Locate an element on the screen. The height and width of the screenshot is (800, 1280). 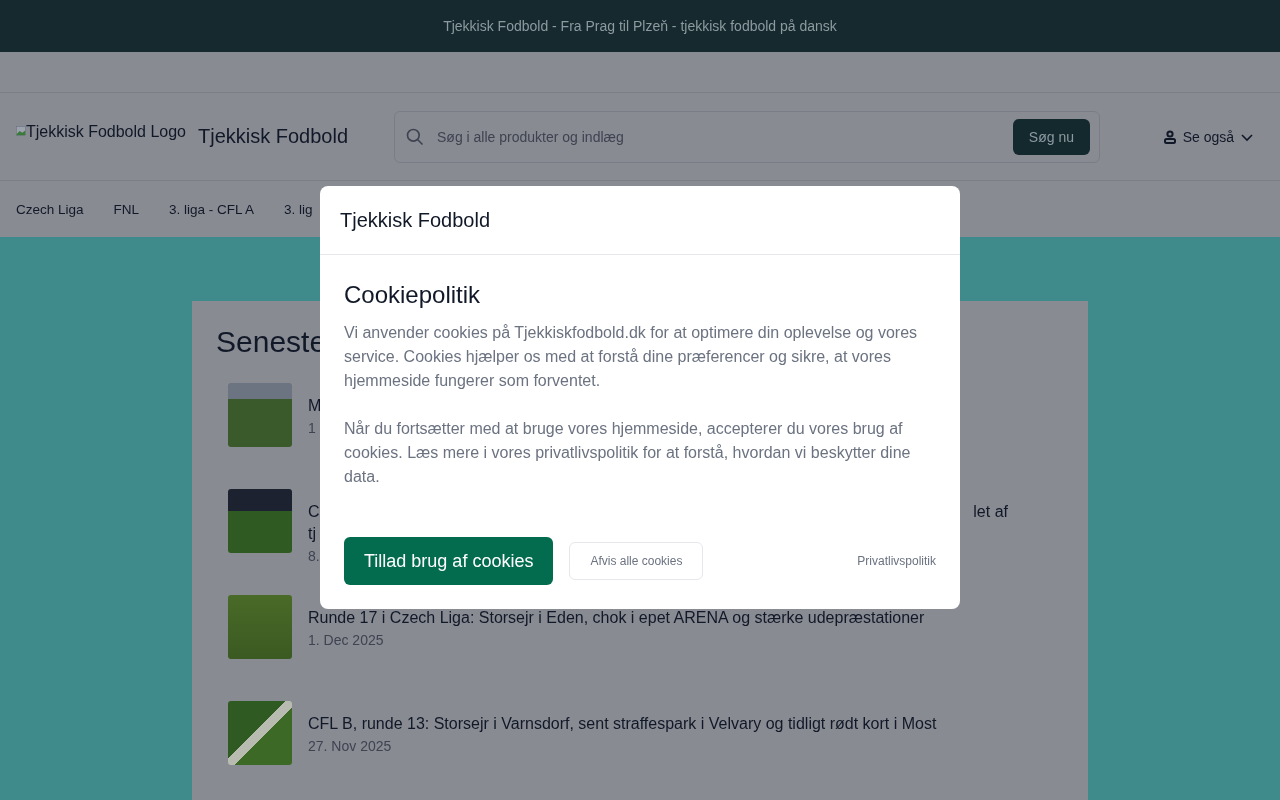
article-date: 1 is located at coordinates (312, 428).